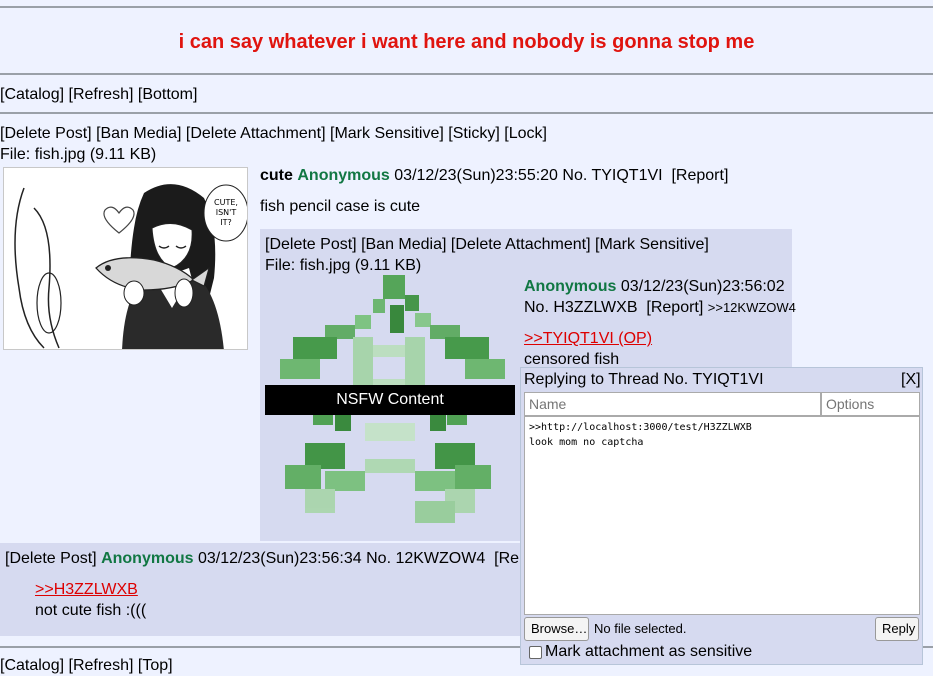 The image size is (933, 676). I want to click on op-ban-media-button: [Ban Media], so click(138, 133).